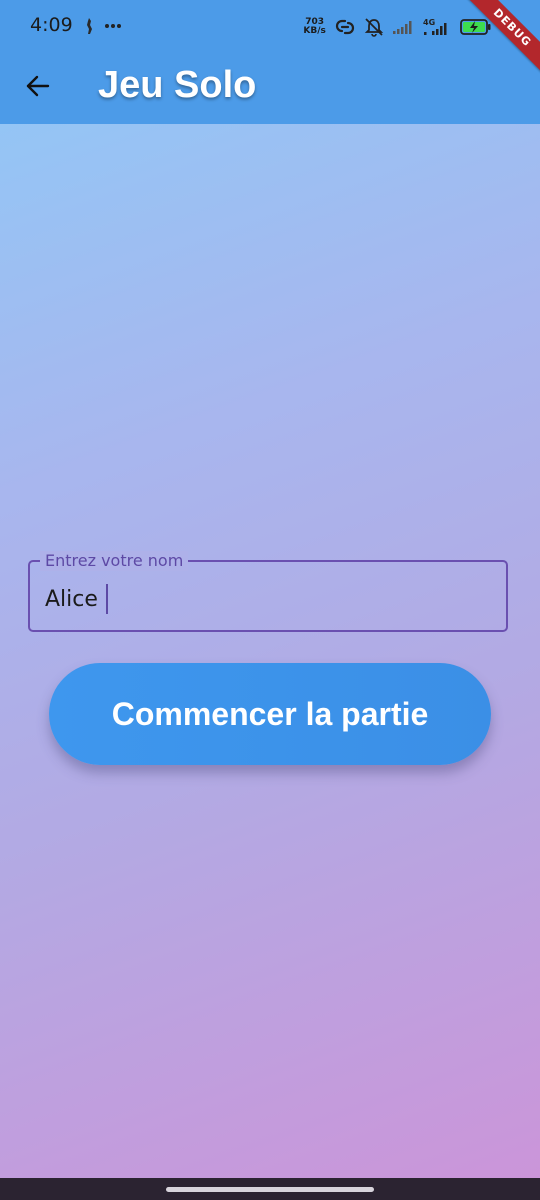  What do you see at coordinates (103, 26) in the screenshot?
I see `status-left-icons` at bounding box center [103, 26].